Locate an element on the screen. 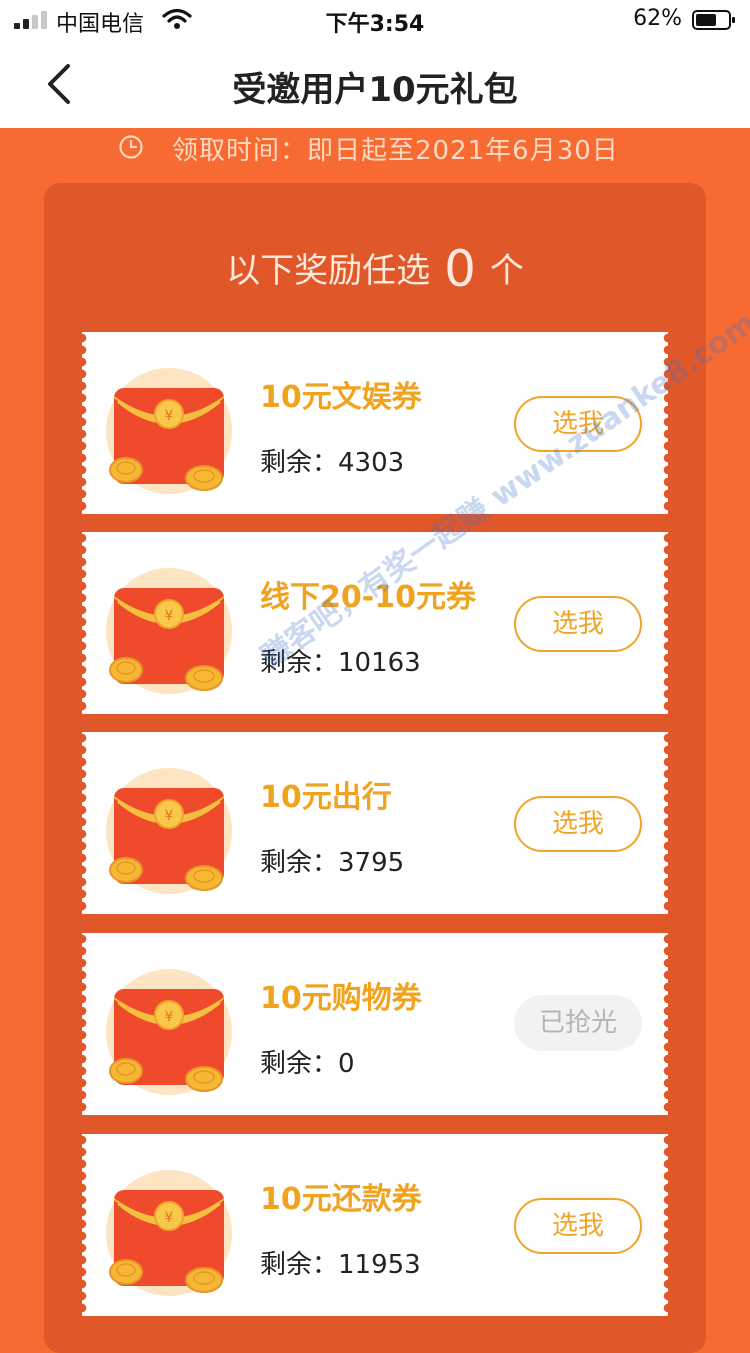 This screenshot has width=750, height=1353. pick-count-heading: 以下奖励任选 0 个 is located at coordinates (375, 269).